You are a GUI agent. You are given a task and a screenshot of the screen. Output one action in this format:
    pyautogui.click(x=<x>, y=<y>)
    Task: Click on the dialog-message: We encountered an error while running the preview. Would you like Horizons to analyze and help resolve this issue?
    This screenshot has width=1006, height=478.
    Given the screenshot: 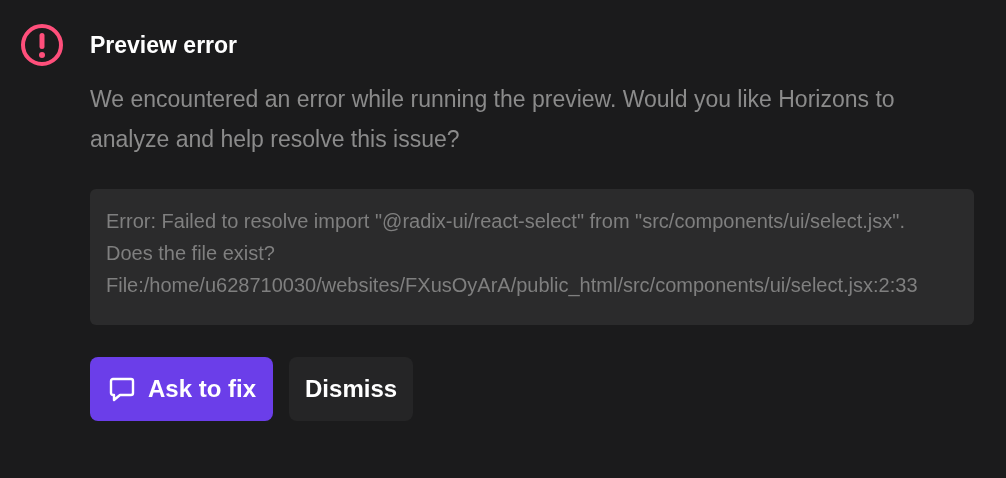 What is the action you would take?
    pyautogui.click(x=493, y=119)
    